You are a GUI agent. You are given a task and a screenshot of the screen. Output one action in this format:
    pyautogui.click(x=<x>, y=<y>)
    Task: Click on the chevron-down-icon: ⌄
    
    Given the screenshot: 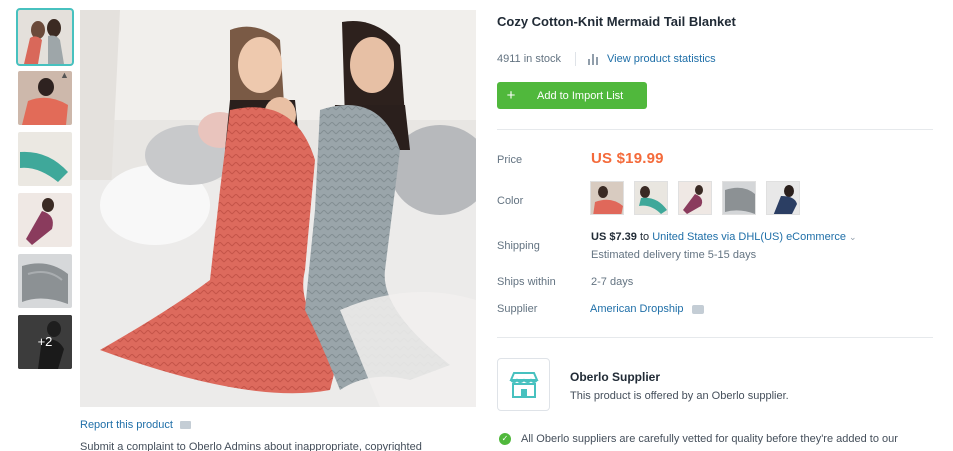 What is the action you would take?
    pyautogui.click(x=853, y=237)
    